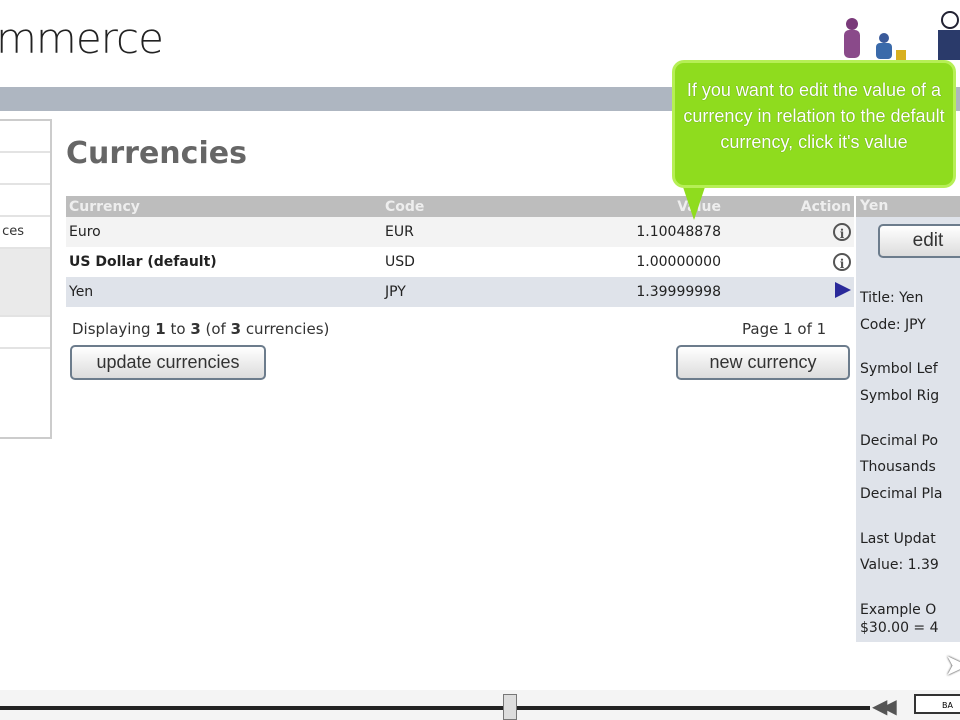 The width and height of the screenshot is (960, 720). Describe the element at coordinates (899, 369) in the screenshot. I see `info-line: Symbol Lef` at that location.